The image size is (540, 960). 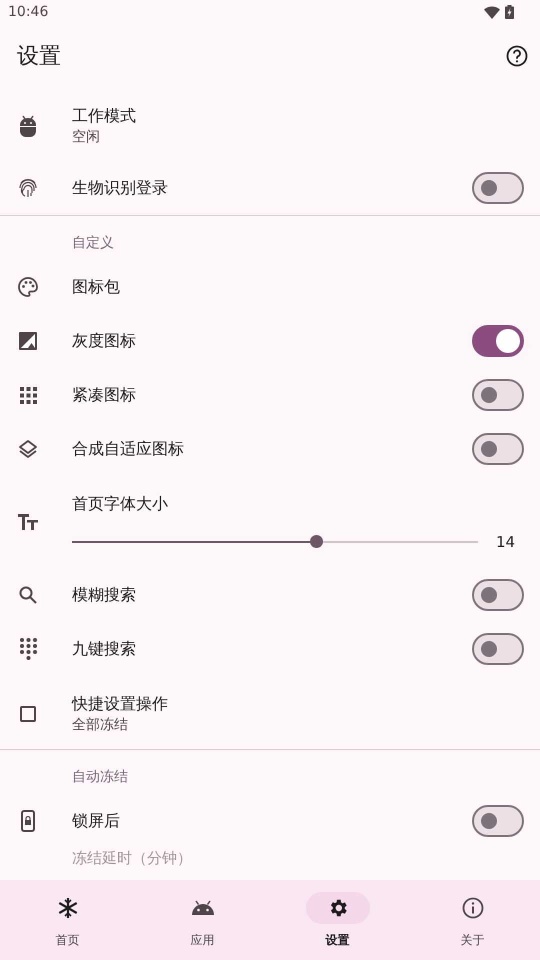 What do you see at coordinates (28, 649) in the screenshot?
I see `dialpad-icon` at bounding box center [28, 649].